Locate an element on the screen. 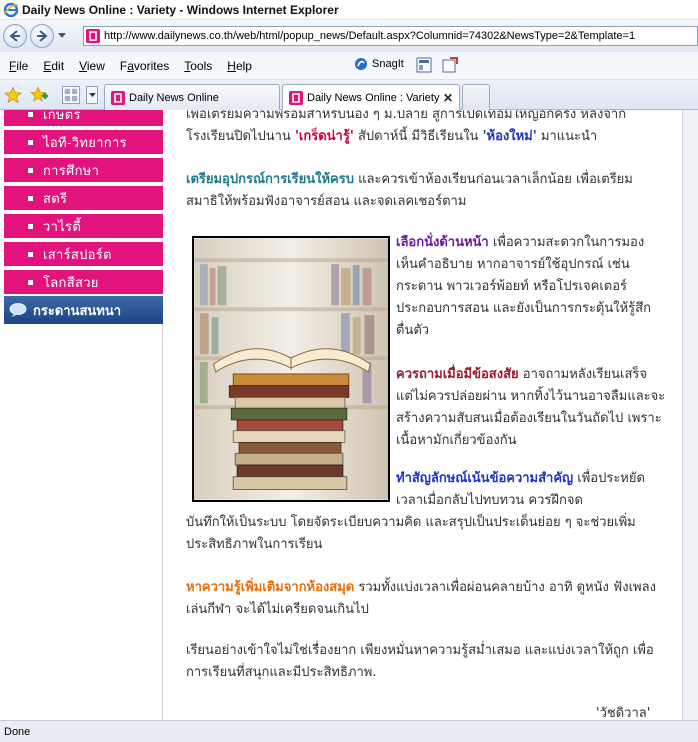 This screenshot has height=742, width=698. tab-list-dropdown is located at coordinates (92, 95).